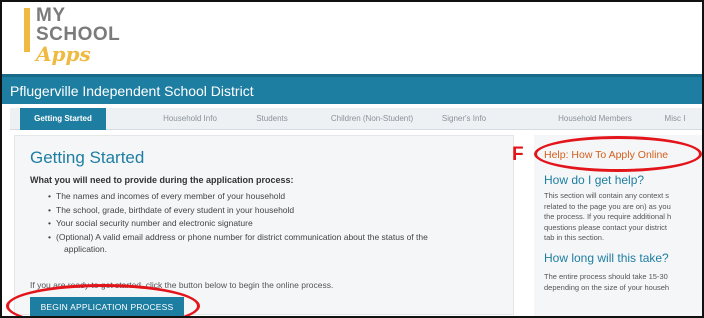  What do you see at coordinates (618, 154) in the screenshot?
I see `annotation-ellipse-help` at bounding box center [618, 154].